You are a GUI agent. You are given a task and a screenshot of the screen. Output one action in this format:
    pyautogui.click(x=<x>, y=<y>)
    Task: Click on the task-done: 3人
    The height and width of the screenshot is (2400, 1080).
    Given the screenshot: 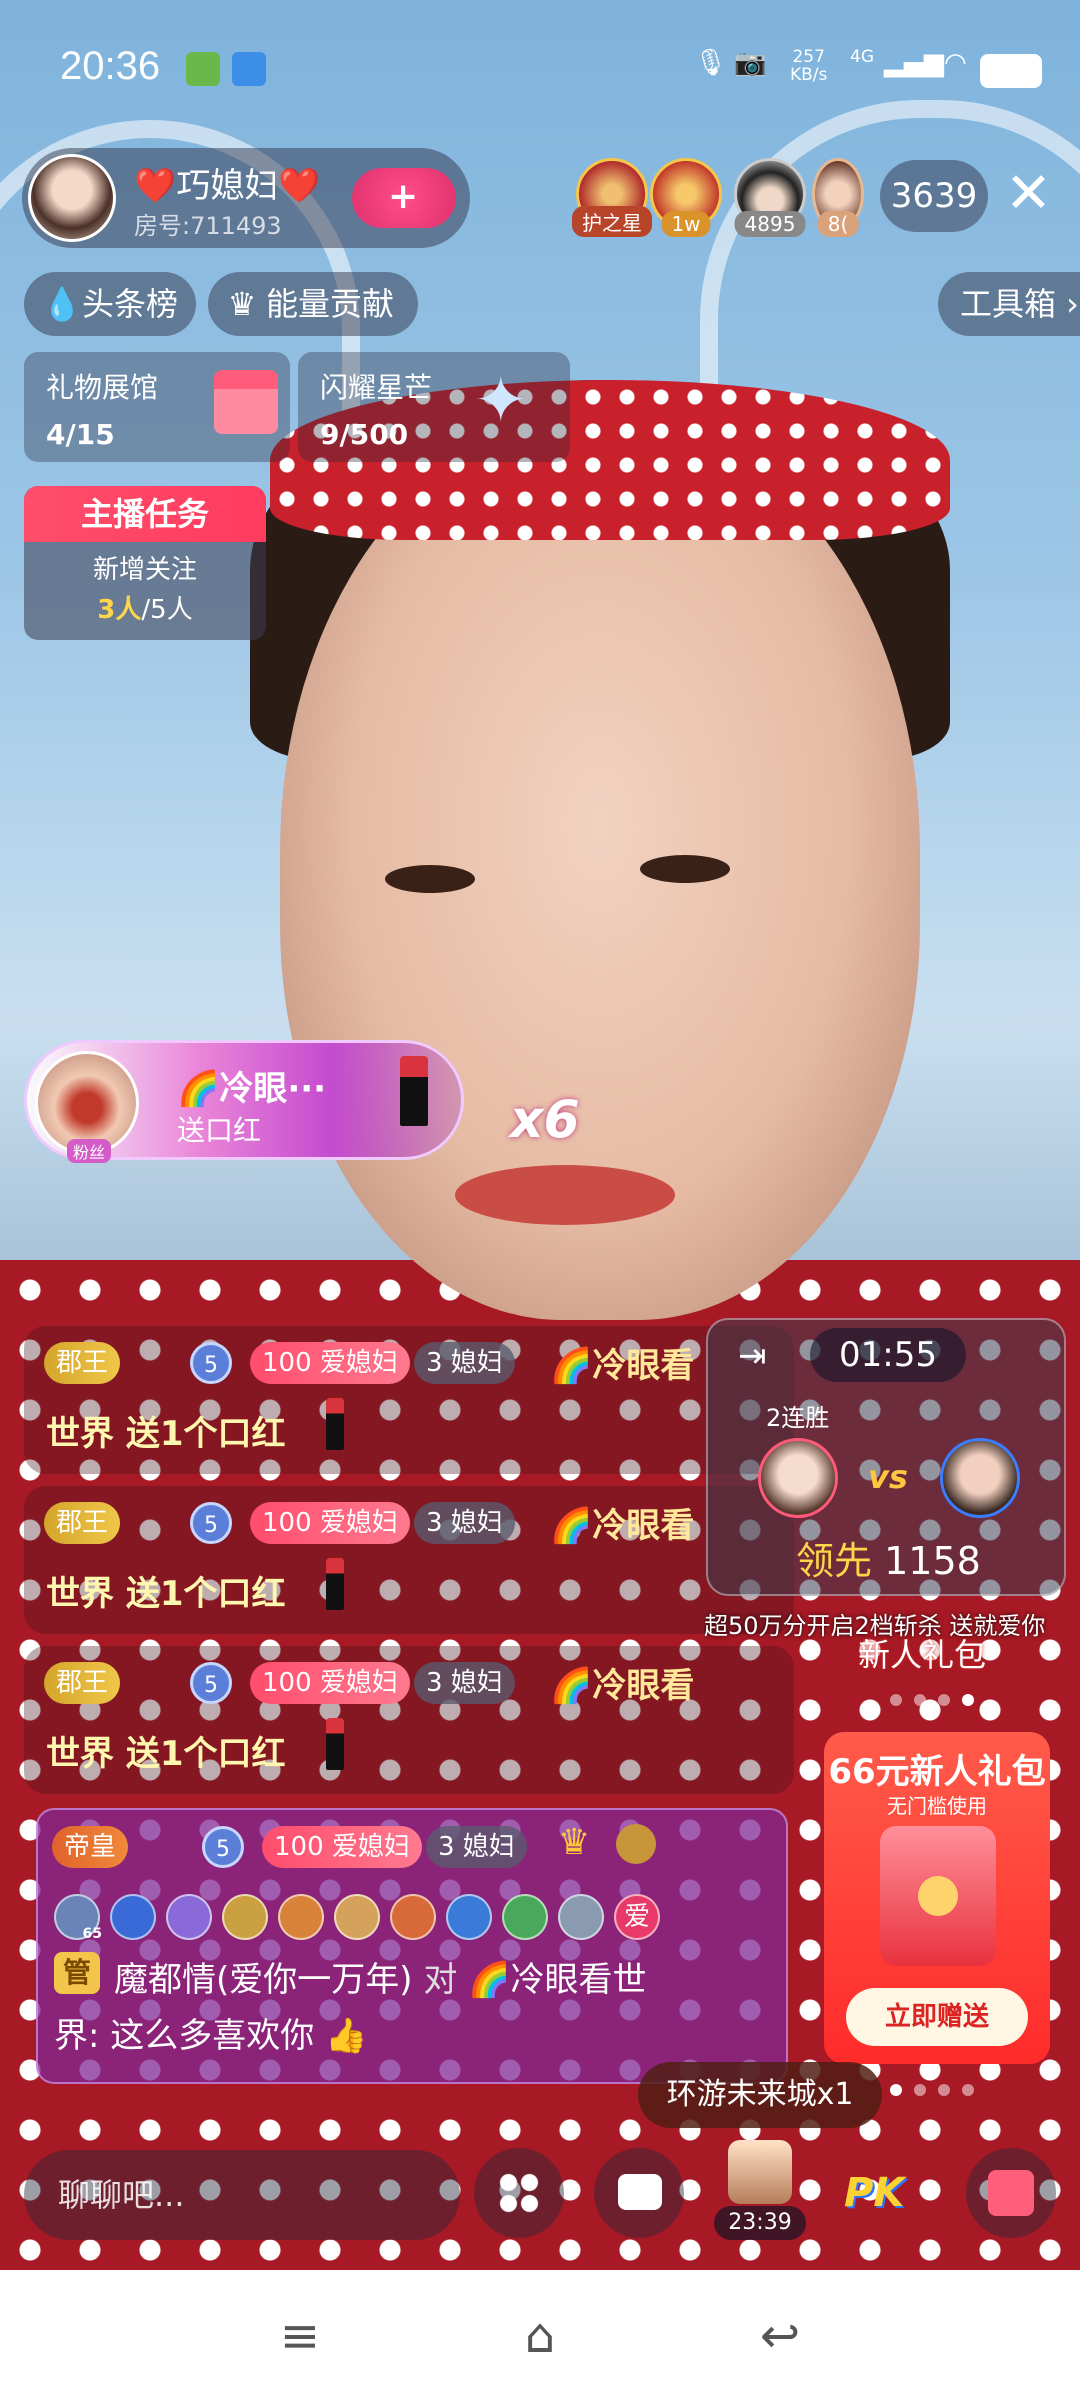 What is the action you would take?
    pyautogui.click(x=119, y=610)
    